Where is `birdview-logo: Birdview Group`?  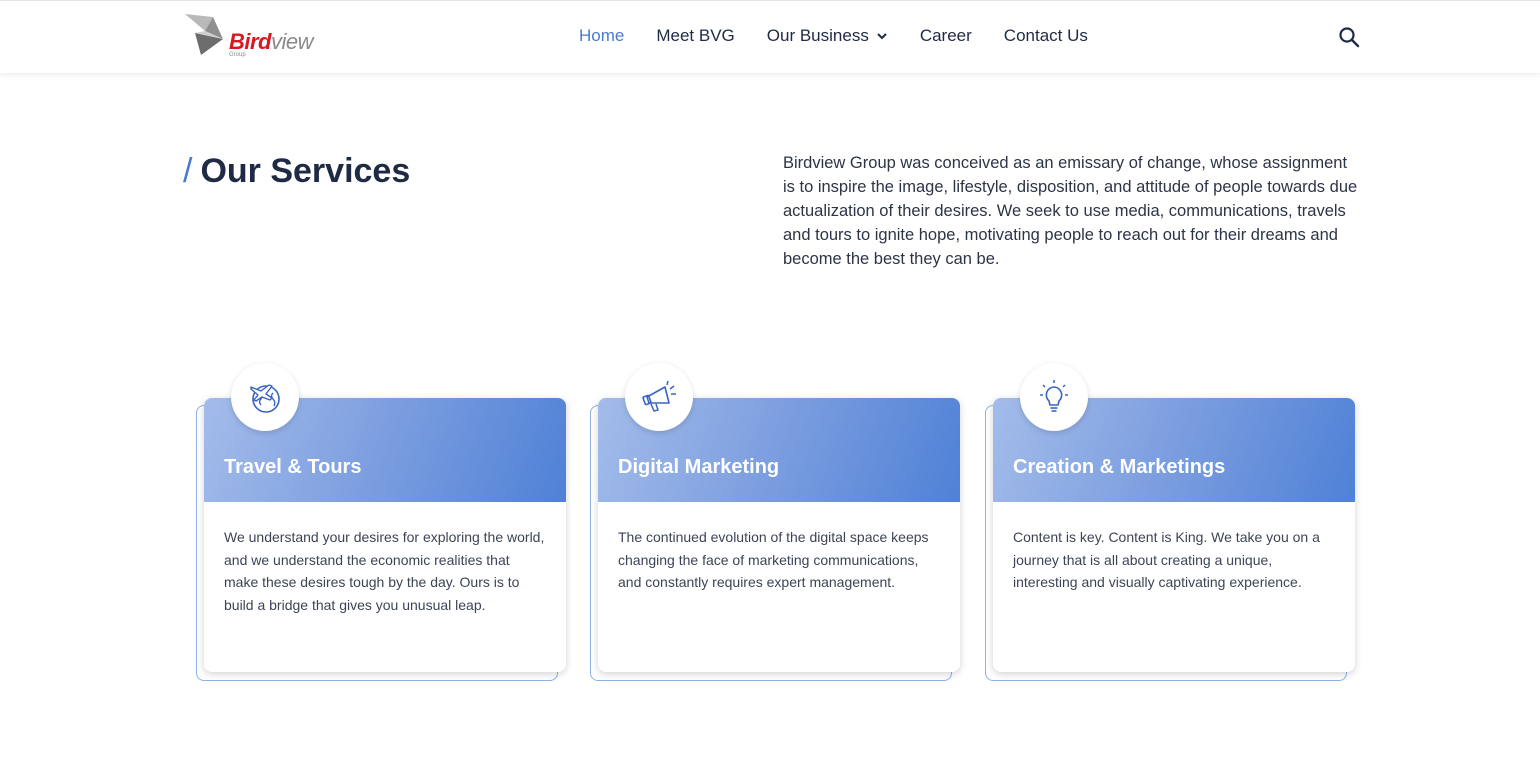 birdview-logo: Birdview Group is located at coordinates (255, 37).